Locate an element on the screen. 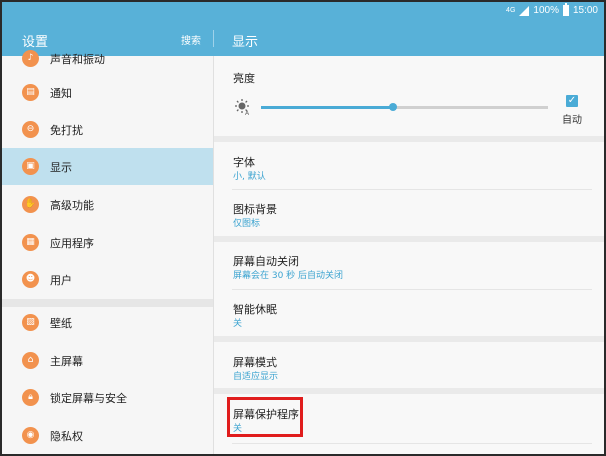 The image size is (606, 456). sidebar-item-wallpaper: ▨ 壁纸 is located at coordinates (107, 322).